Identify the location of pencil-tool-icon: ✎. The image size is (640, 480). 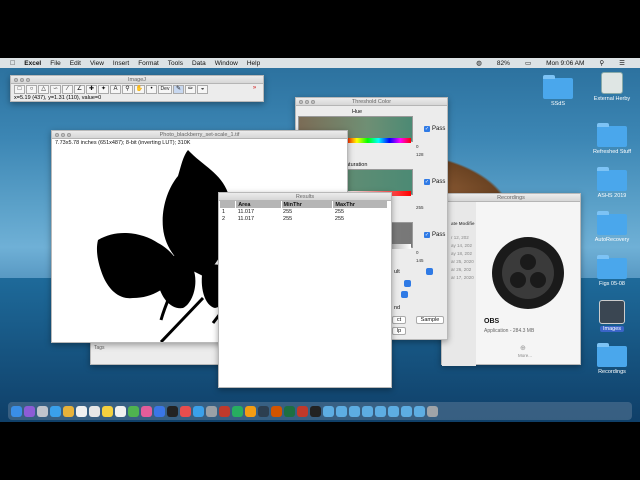
(178, 89).